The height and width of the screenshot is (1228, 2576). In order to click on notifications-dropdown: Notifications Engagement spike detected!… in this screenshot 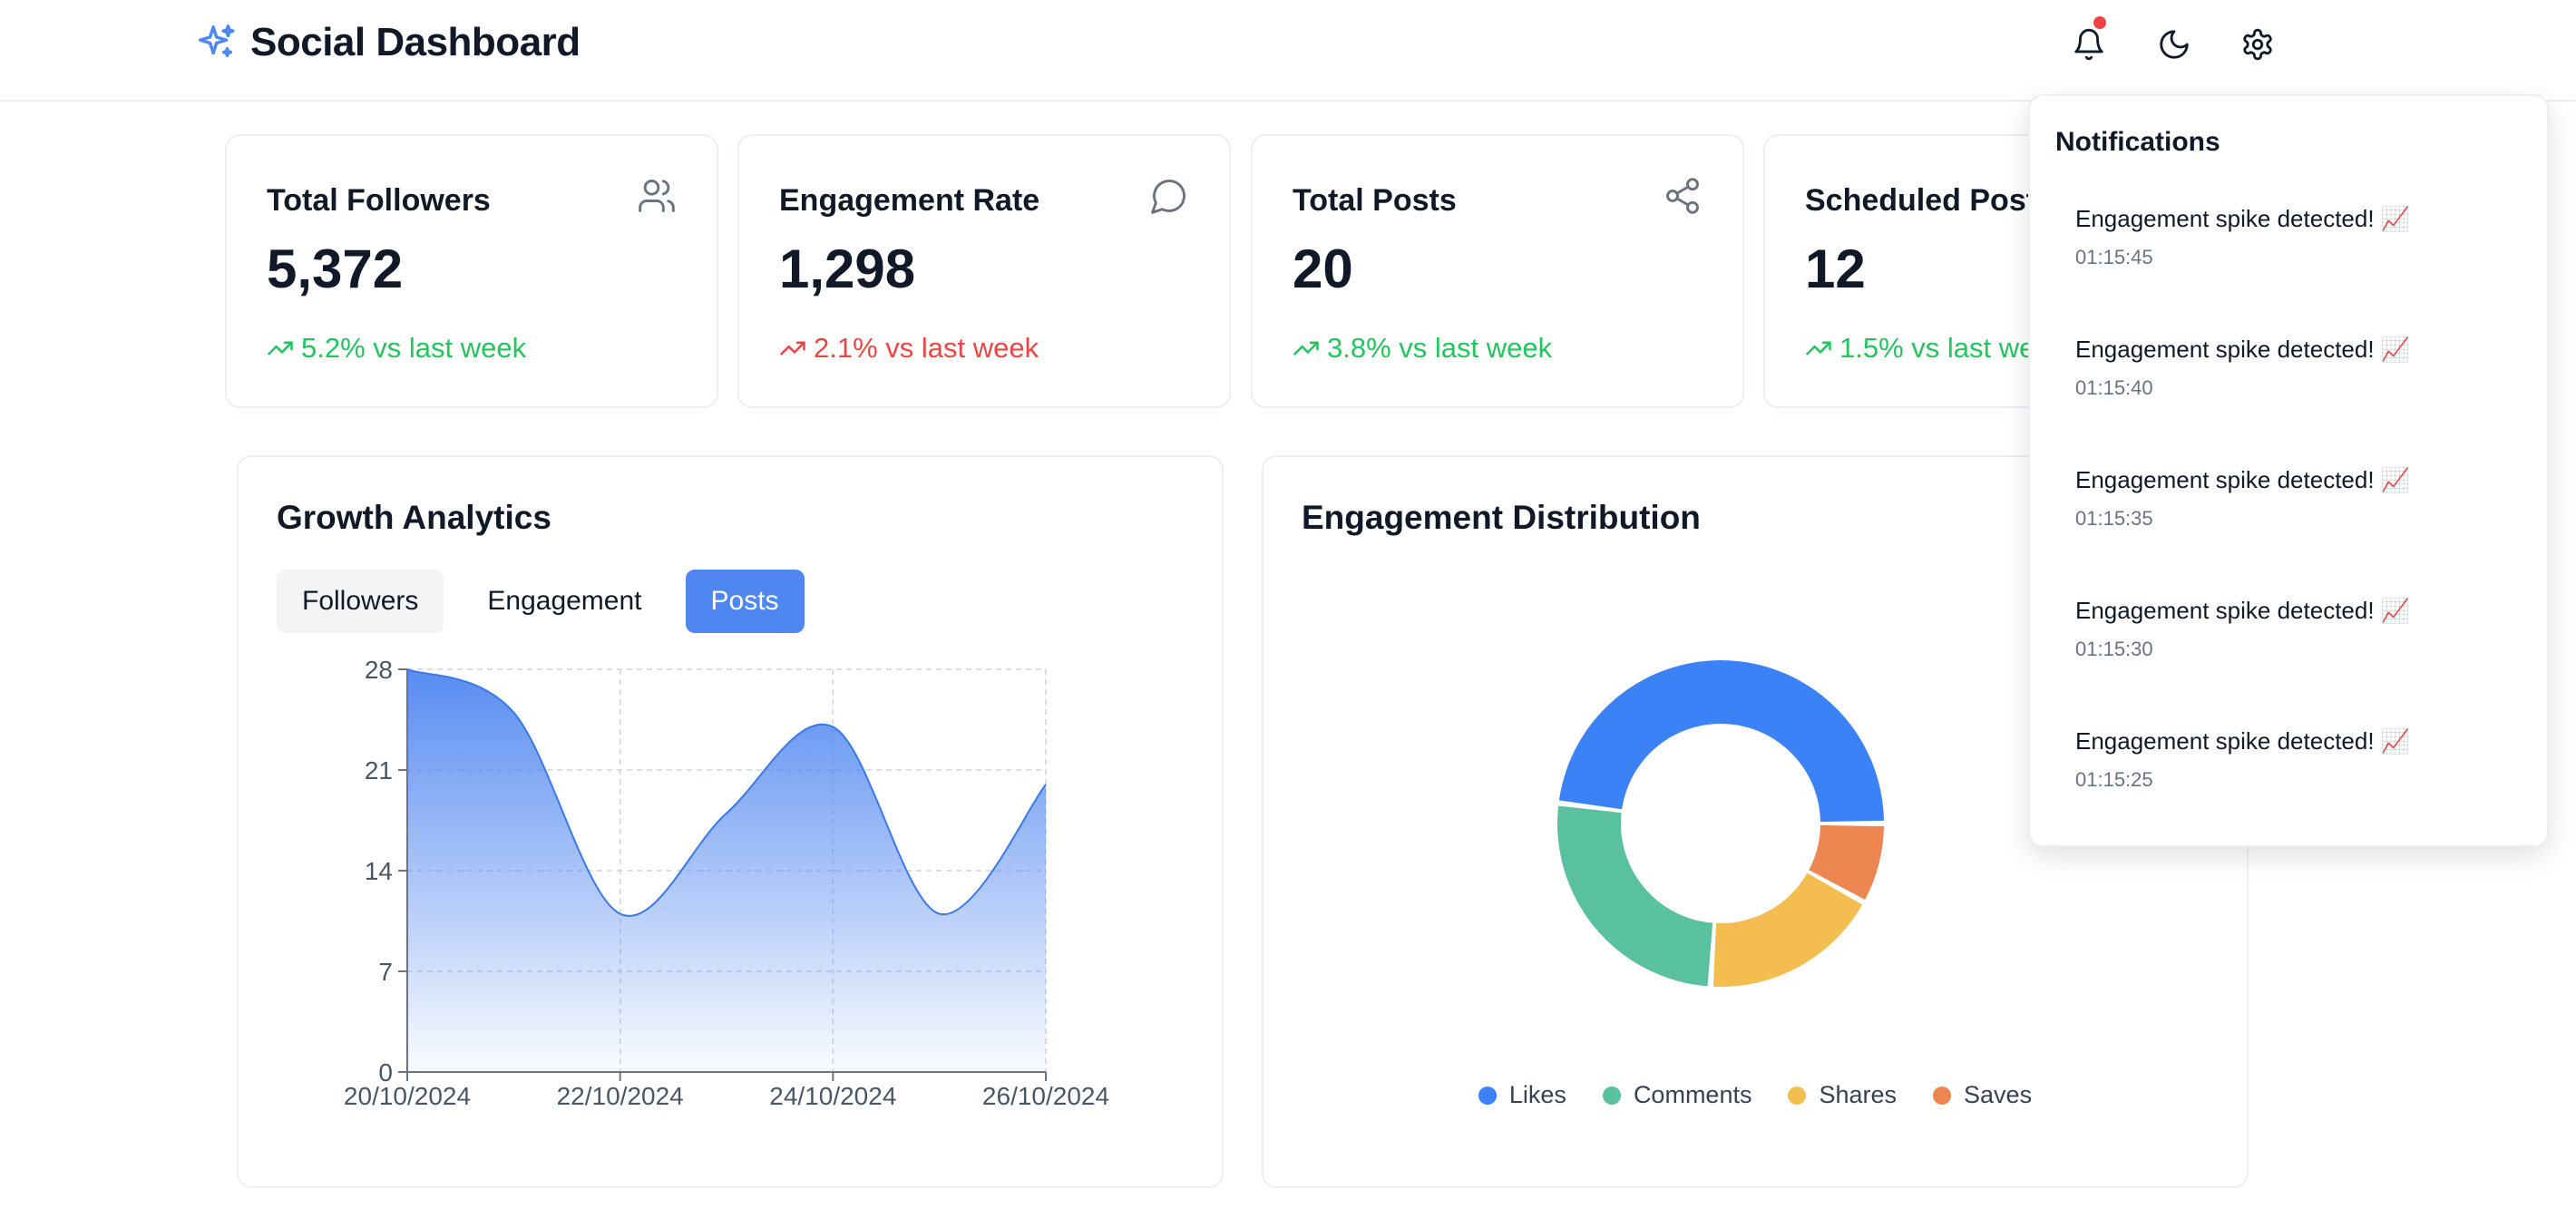, I will do `click(2288, 471)`.